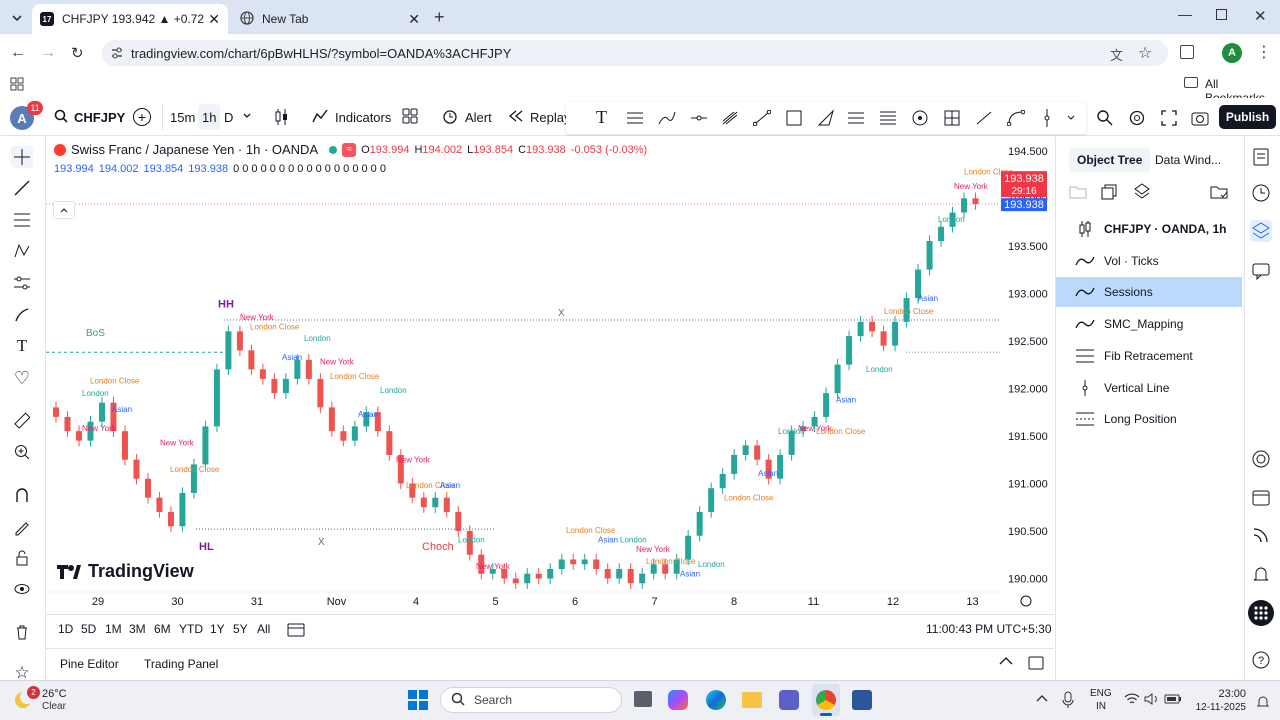 The image size is (1280, 720). Describe the element at coordinates (17, 85) in the screenshot. I see `apps-grid-icon` at that location.